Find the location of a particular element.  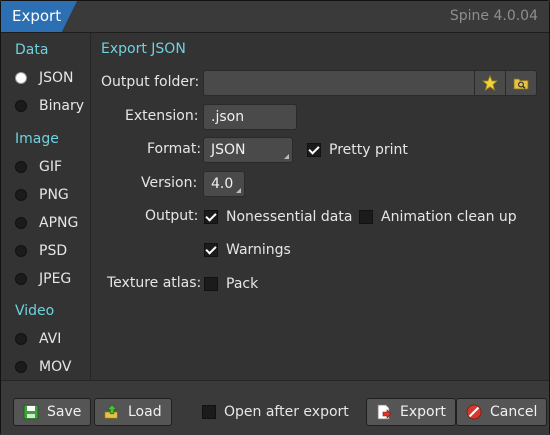

extension-input: .json is located at coordinates (250, 117).